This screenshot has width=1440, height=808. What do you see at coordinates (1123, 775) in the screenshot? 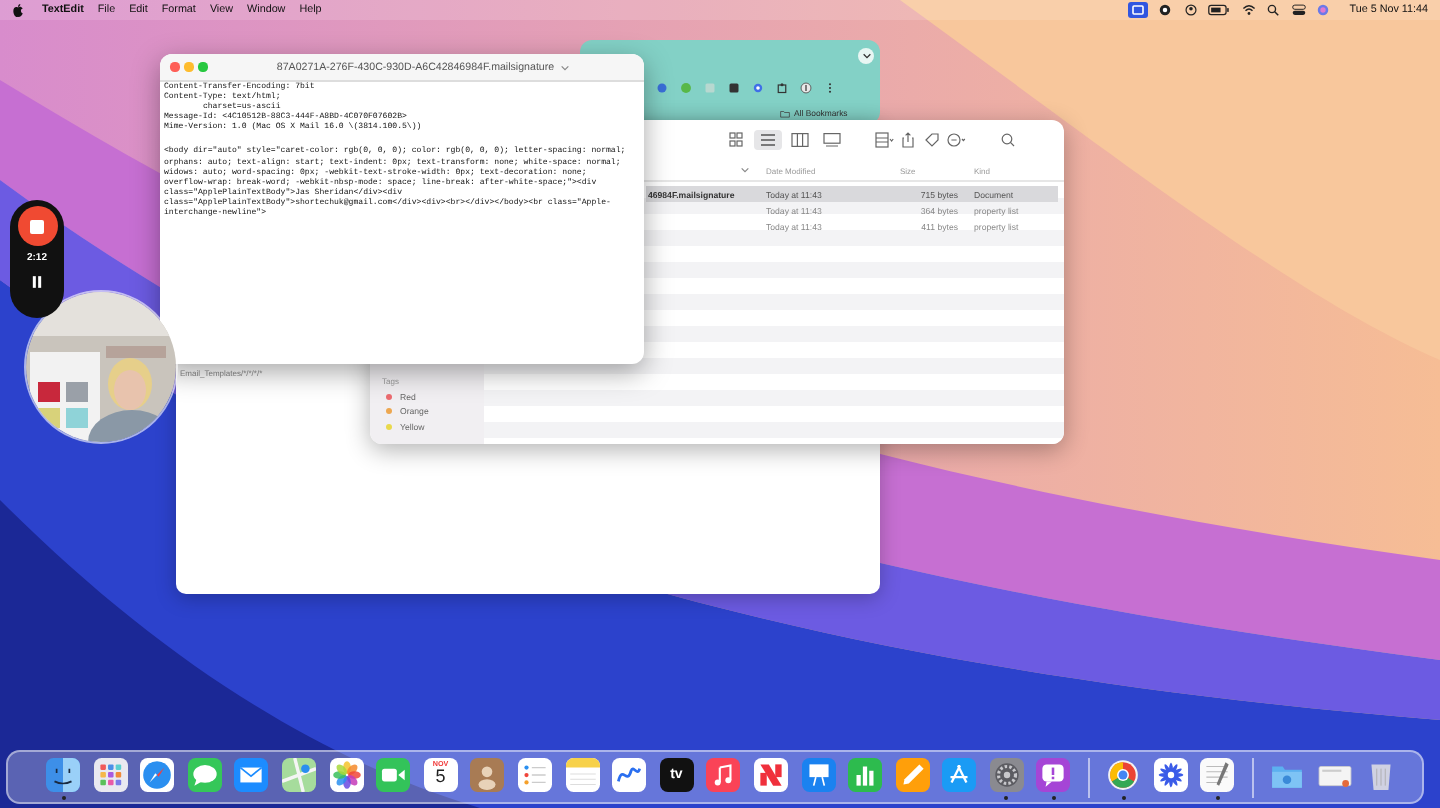
I see `browser-icon` at bounding box center [1123, 775].